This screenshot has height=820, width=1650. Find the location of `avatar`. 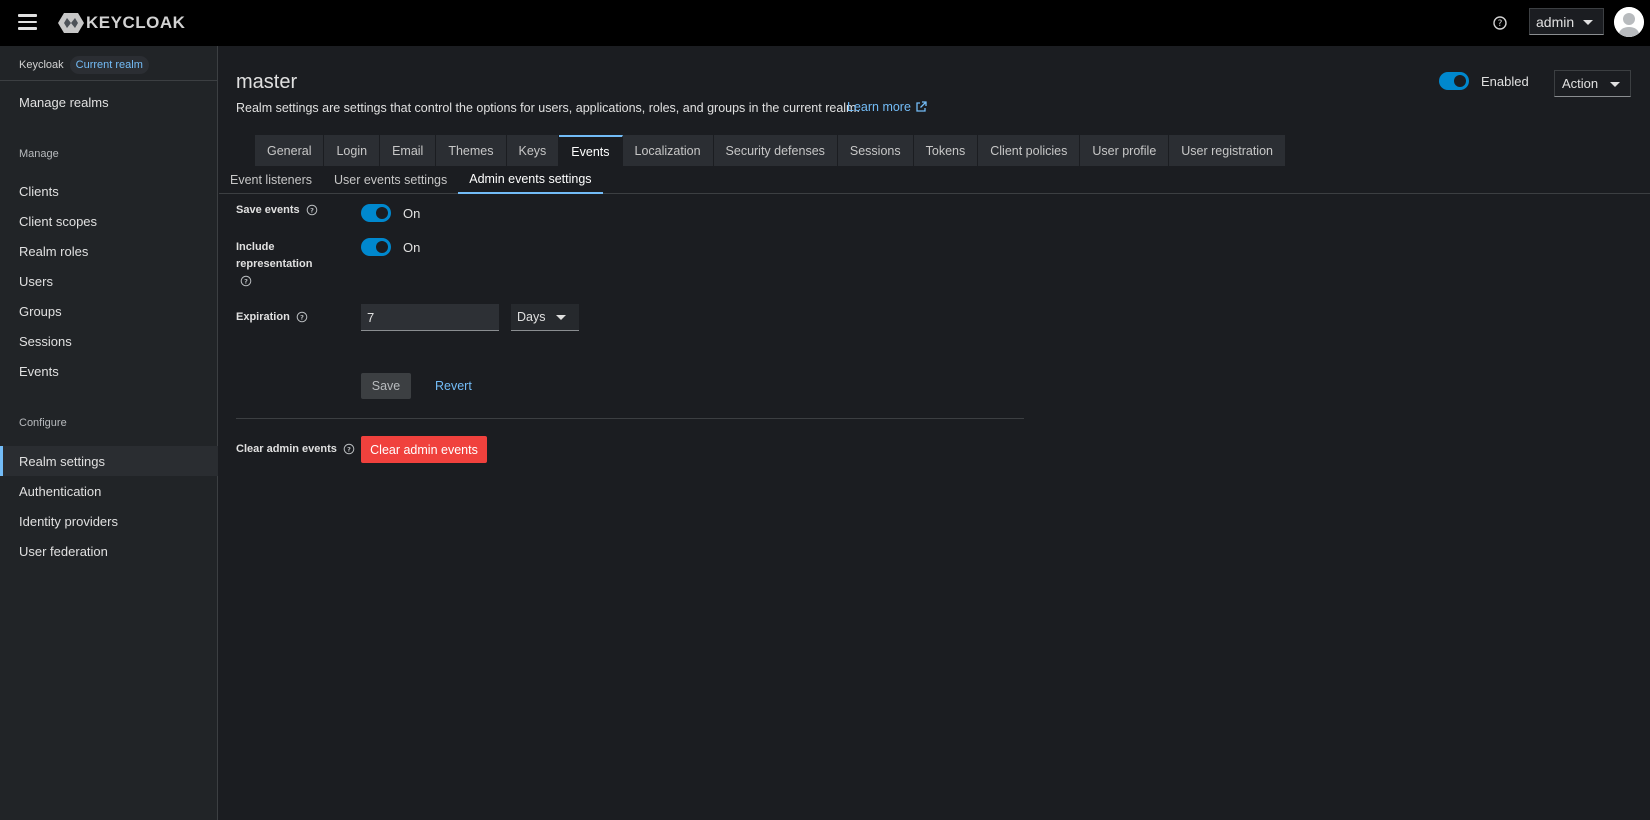

avatar is located at coordinates (1629, 22).